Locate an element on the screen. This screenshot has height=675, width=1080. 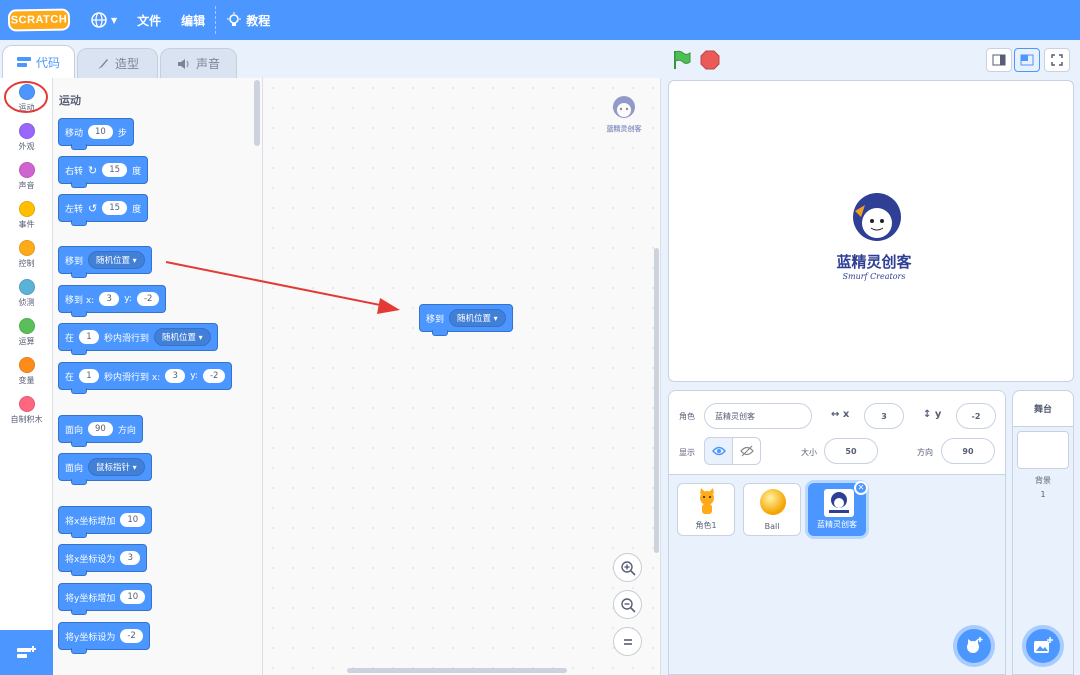
category-control: 控制 is located at coordinates (26, 254).